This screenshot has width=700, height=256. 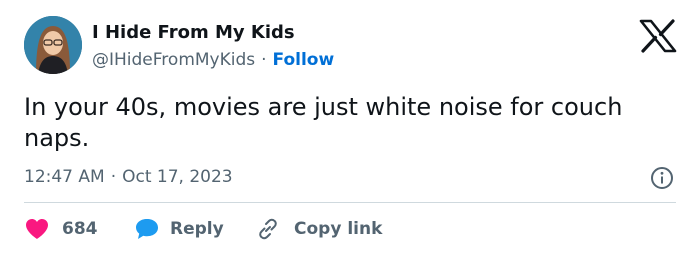 What do you see at coordinates (147, 229) in the screenshot?
I see `reply-bubble-icon` at bounding box center [147, 229].